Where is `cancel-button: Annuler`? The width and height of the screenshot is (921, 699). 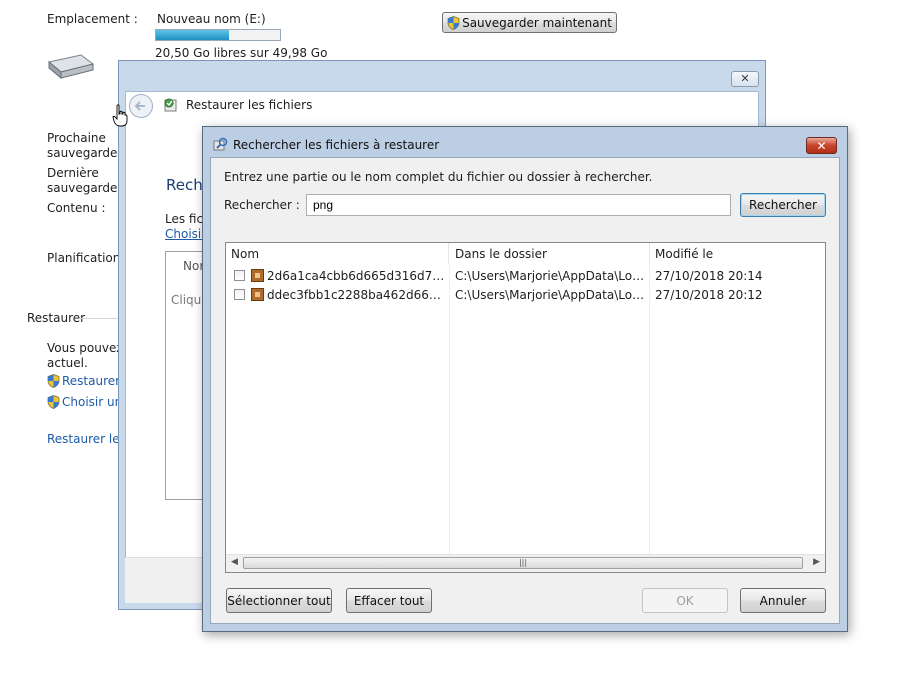
cancel-button: Annuler is located at coordinates (783, 600).